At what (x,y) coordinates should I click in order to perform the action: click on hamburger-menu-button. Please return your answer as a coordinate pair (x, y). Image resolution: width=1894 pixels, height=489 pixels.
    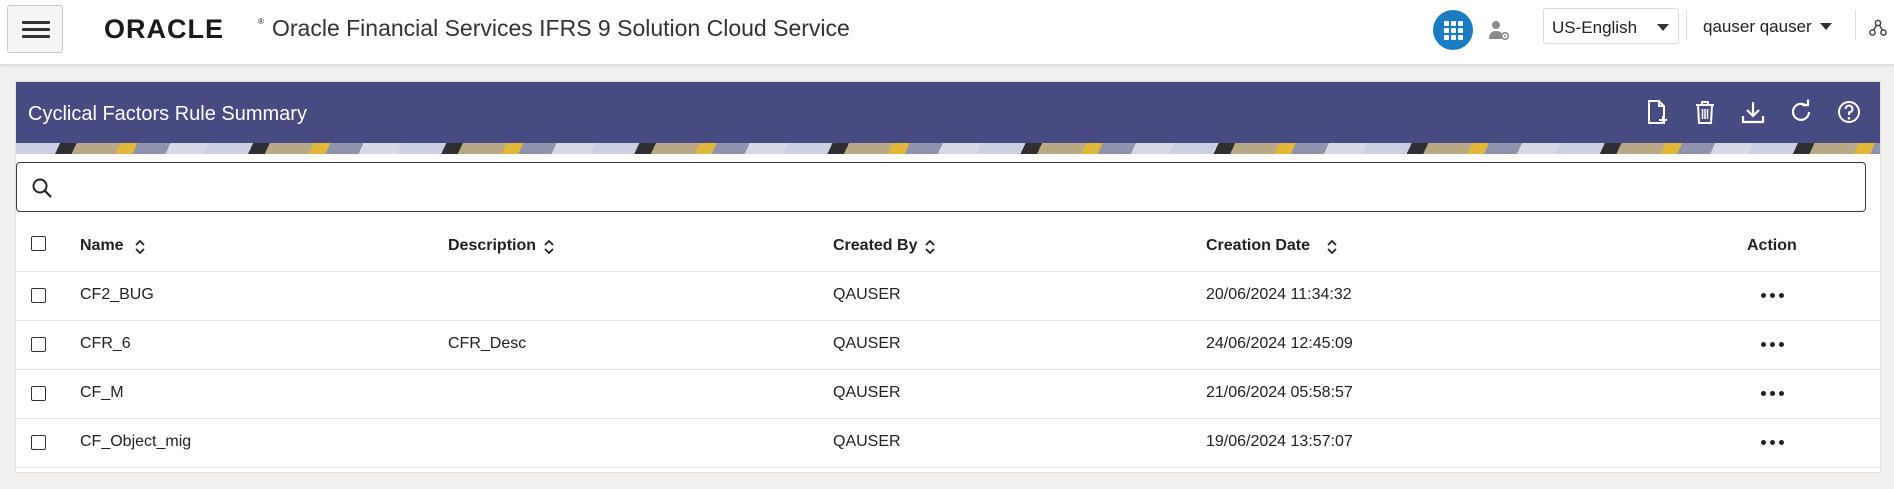
    Looking at the image, I should click on (35, 29).